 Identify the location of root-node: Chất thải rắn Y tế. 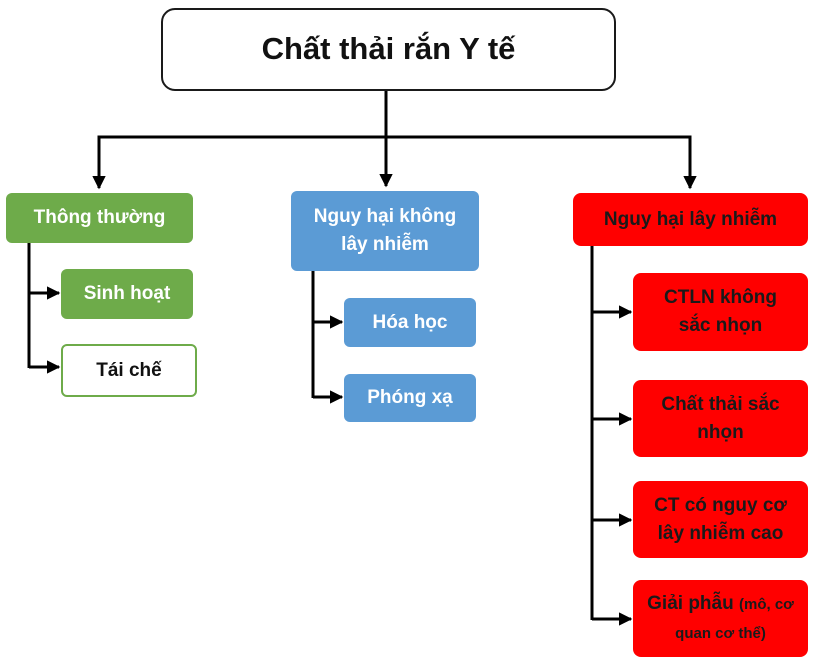
(388, 49).